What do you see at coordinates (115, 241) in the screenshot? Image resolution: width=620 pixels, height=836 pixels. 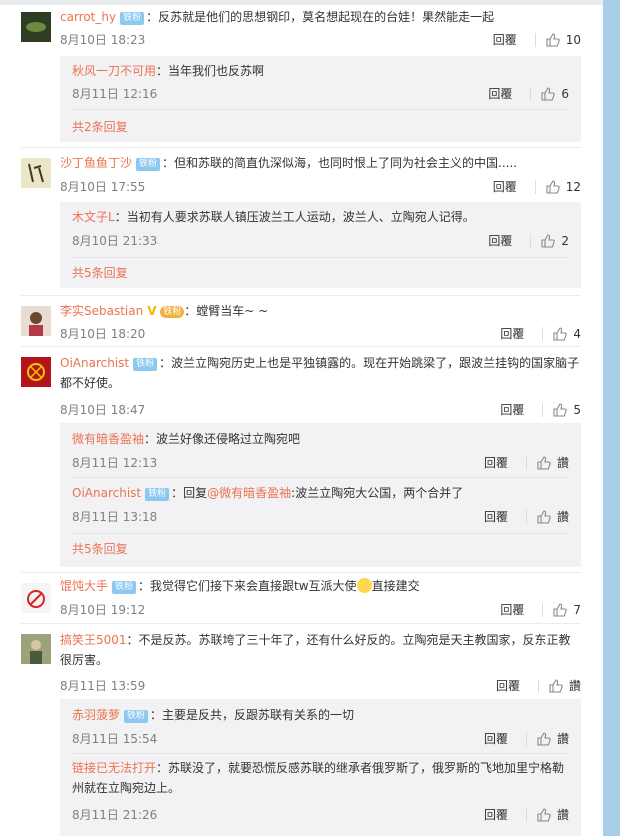 I see `reply-time: 8月10日 21:33` at bounding box center [115, 241].